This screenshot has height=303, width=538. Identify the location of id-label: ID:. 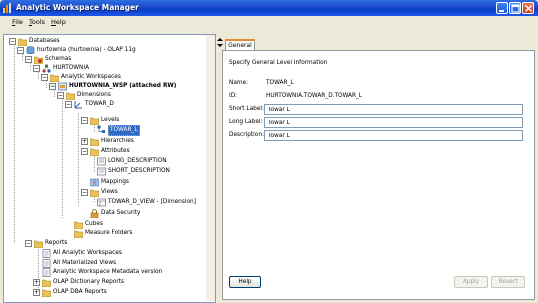
(233, 96).